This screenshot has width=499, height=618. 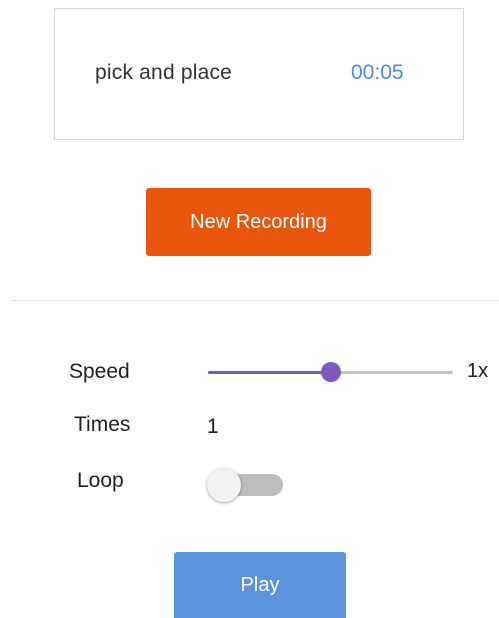 I want to click on divider, so click(x=255, y=300).